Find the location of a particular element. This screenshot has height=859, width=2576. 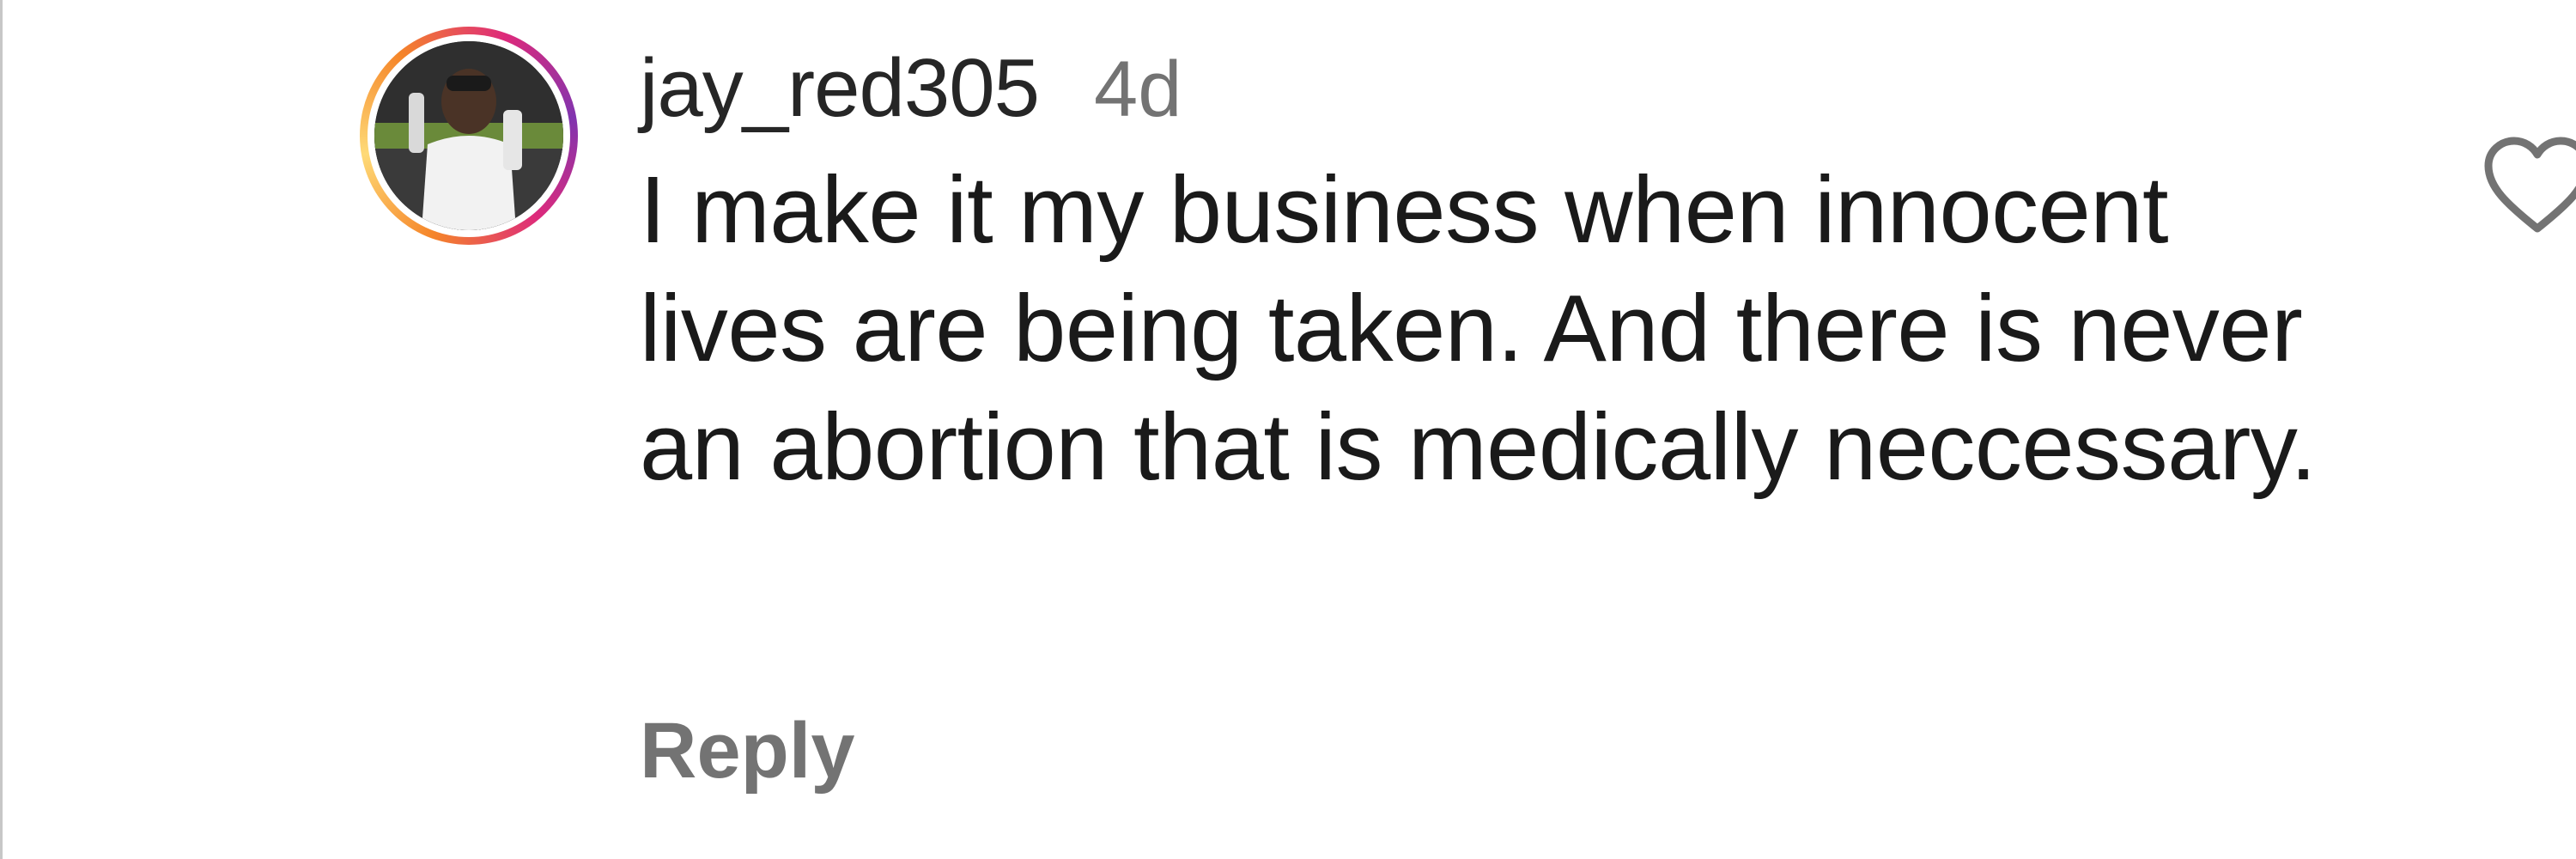

heart-outline-icon is located at coordinates (2530, 185).